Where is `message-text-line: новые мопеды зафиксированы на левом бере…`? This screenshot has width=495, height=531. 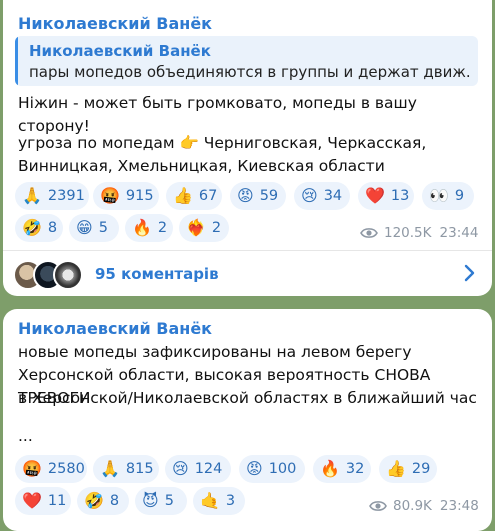
message-text-line: новые мопеды зафиксированы на левом бере… is located at coordinates (215, 352).